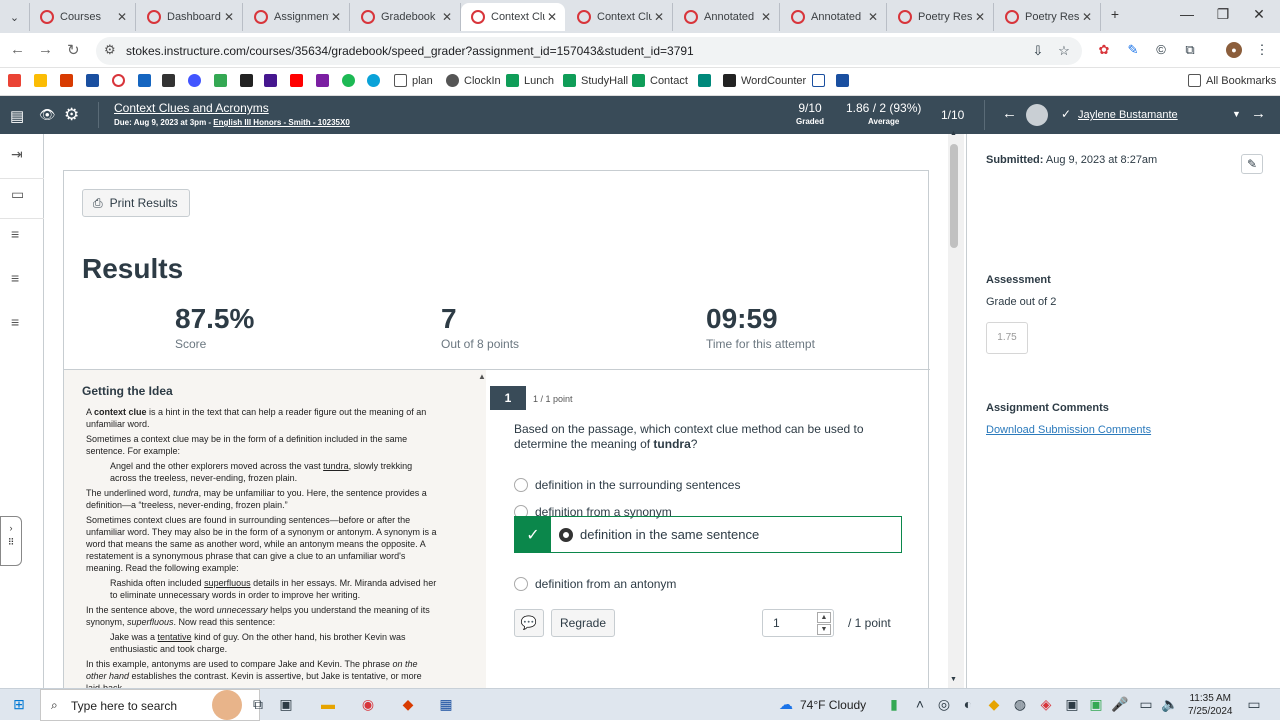  What do you see at coordinates (1210, 705) in the screenshot?
I see `system-clock: 11:35 AM 7/25/2024` at bounding box center [1210, 705].